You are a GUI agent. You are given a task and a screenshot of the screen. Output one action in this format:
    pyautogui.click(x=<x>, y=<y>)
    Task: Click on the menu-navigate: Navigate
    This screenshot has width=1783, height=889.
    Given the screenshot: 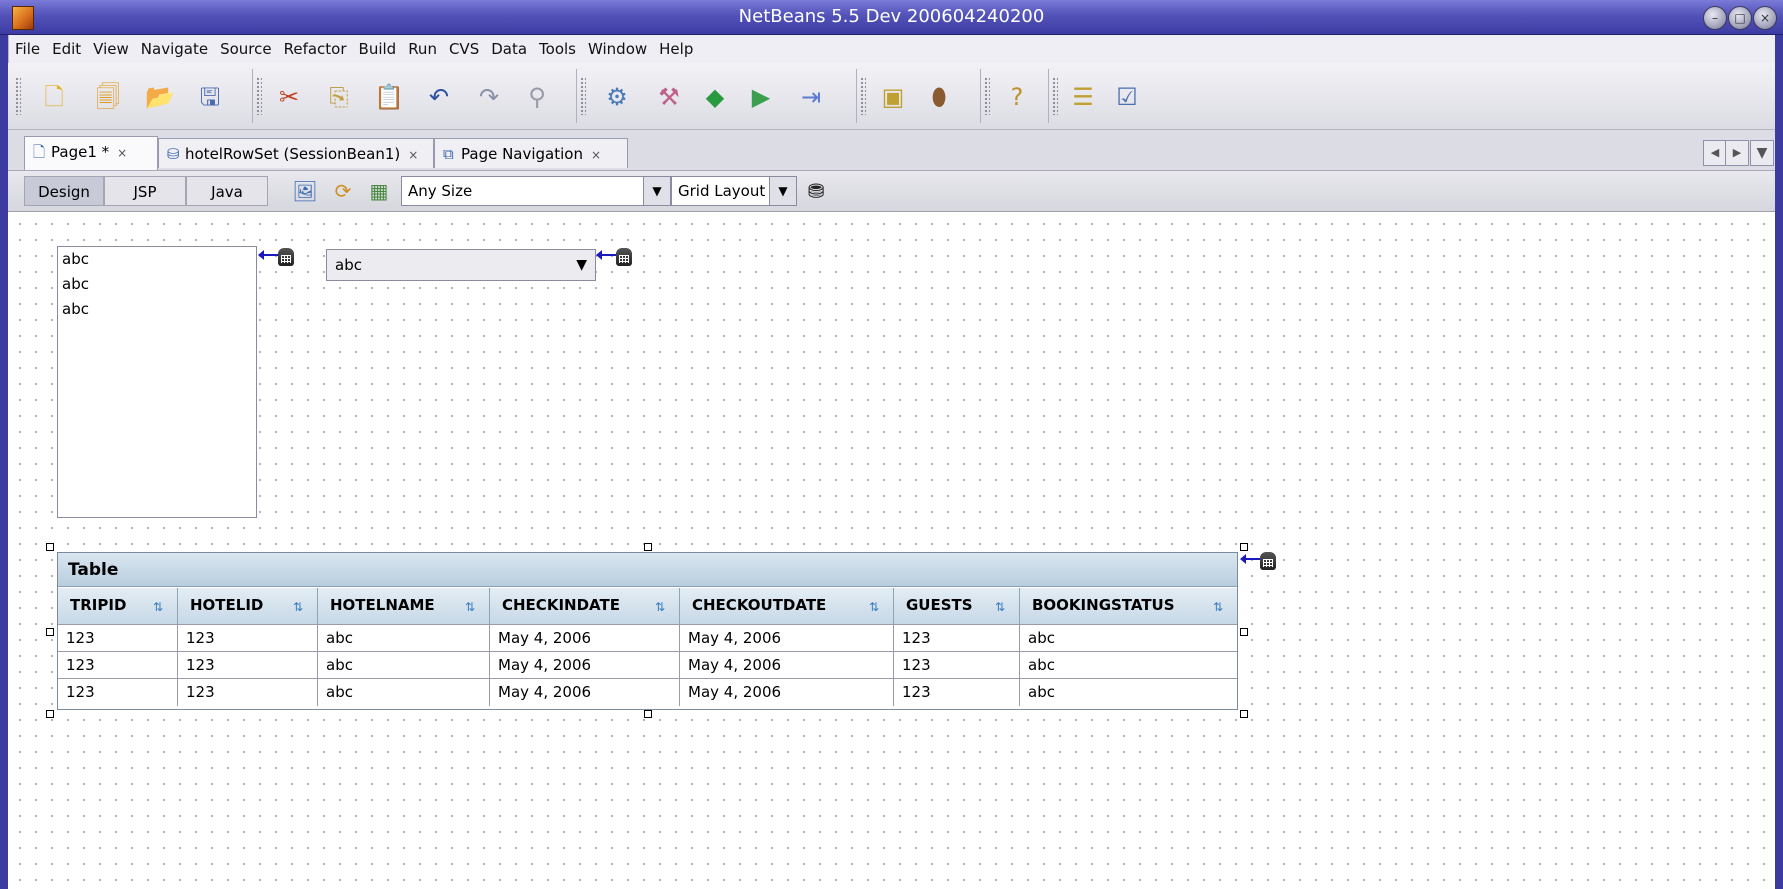 What is the action you would take?
    pyautogui.click(x=174, y=49)
    